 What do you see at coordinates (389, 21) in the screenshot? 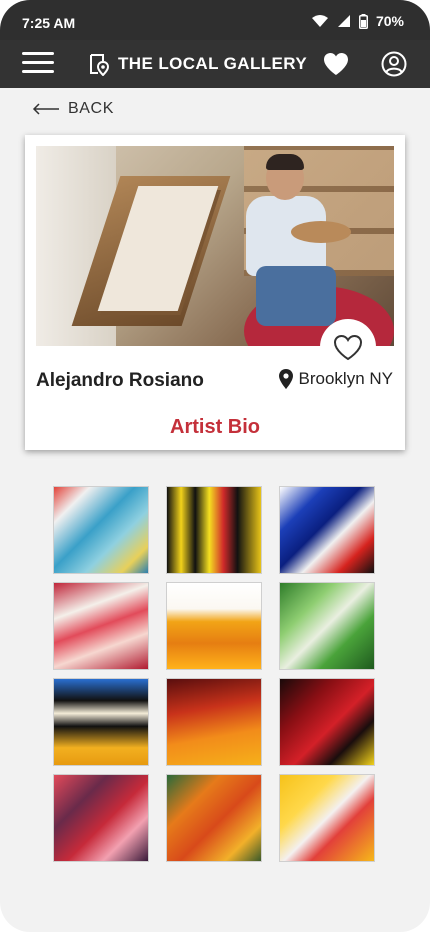
I see `battery-percent: 70%` at bounding box center [389, 21].